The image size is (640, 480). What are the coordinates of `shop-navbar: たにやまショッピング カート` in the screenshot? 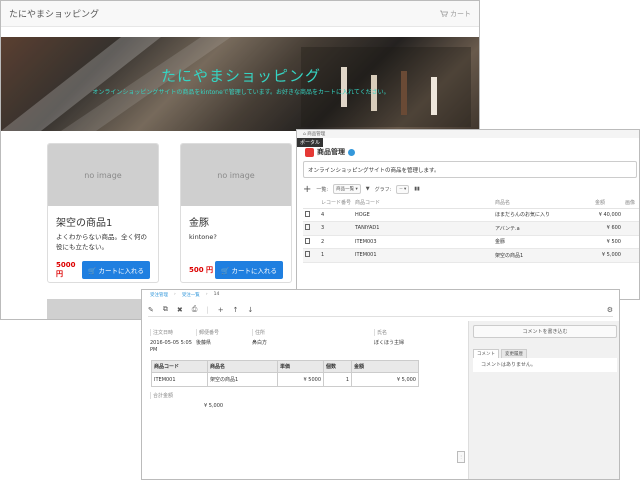 It's located at (240, 14).